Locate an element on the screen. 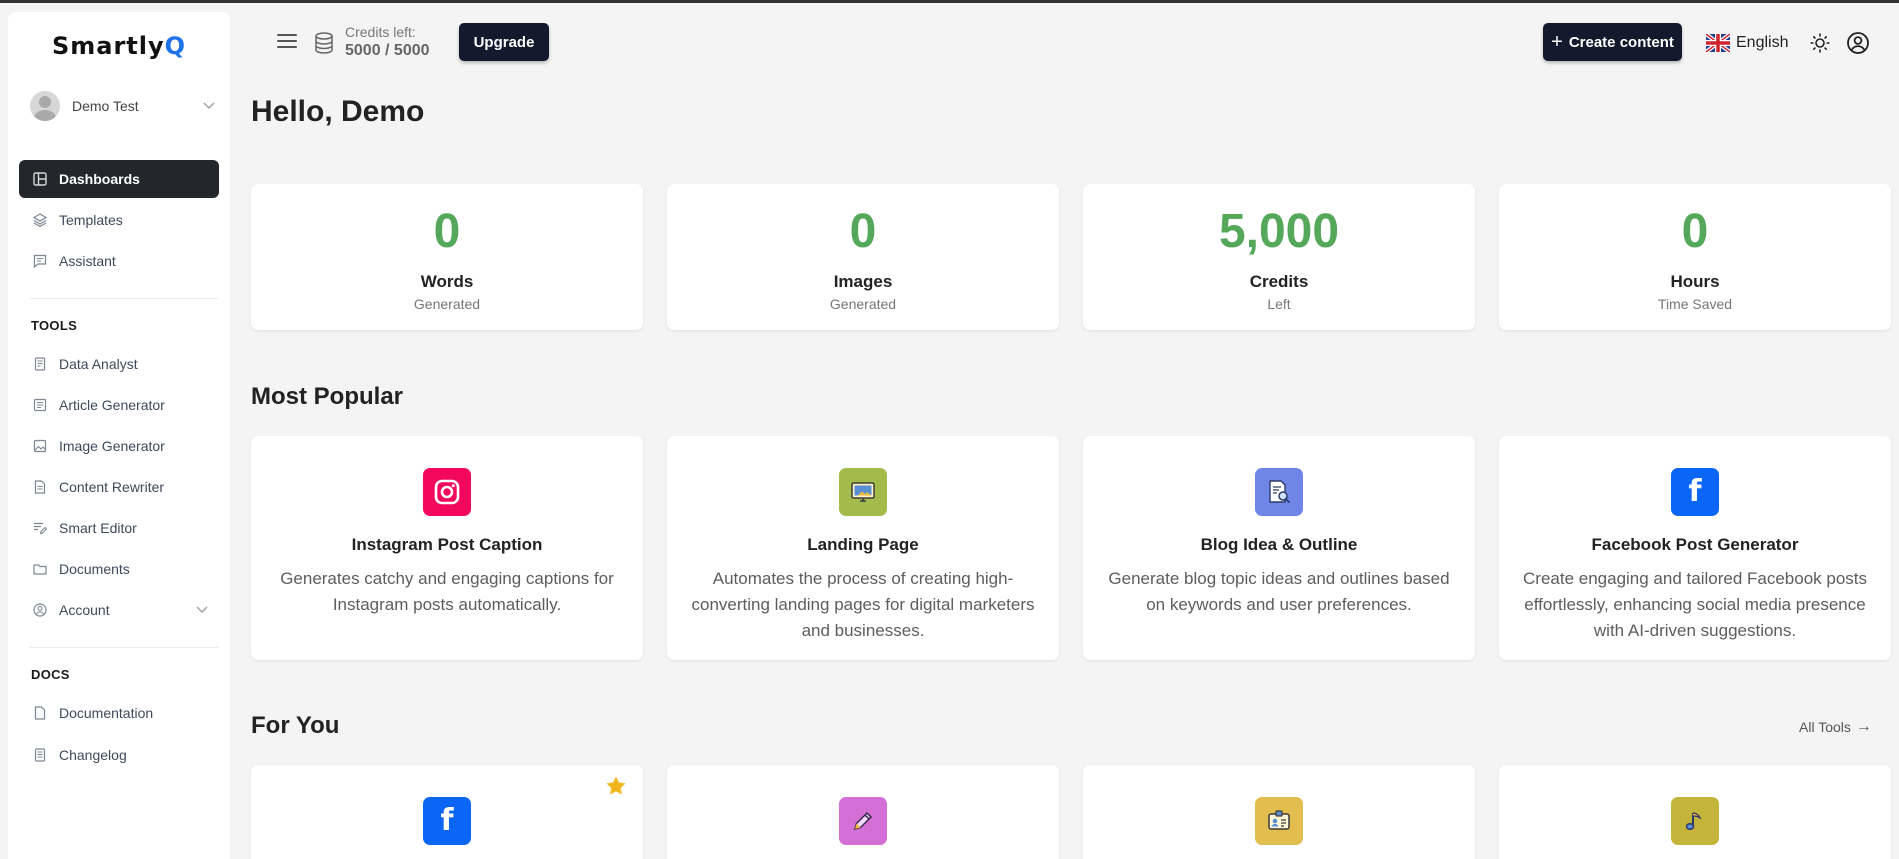 The image size is (1899, 859). pencil-icon is located at coordinates (863, 821).